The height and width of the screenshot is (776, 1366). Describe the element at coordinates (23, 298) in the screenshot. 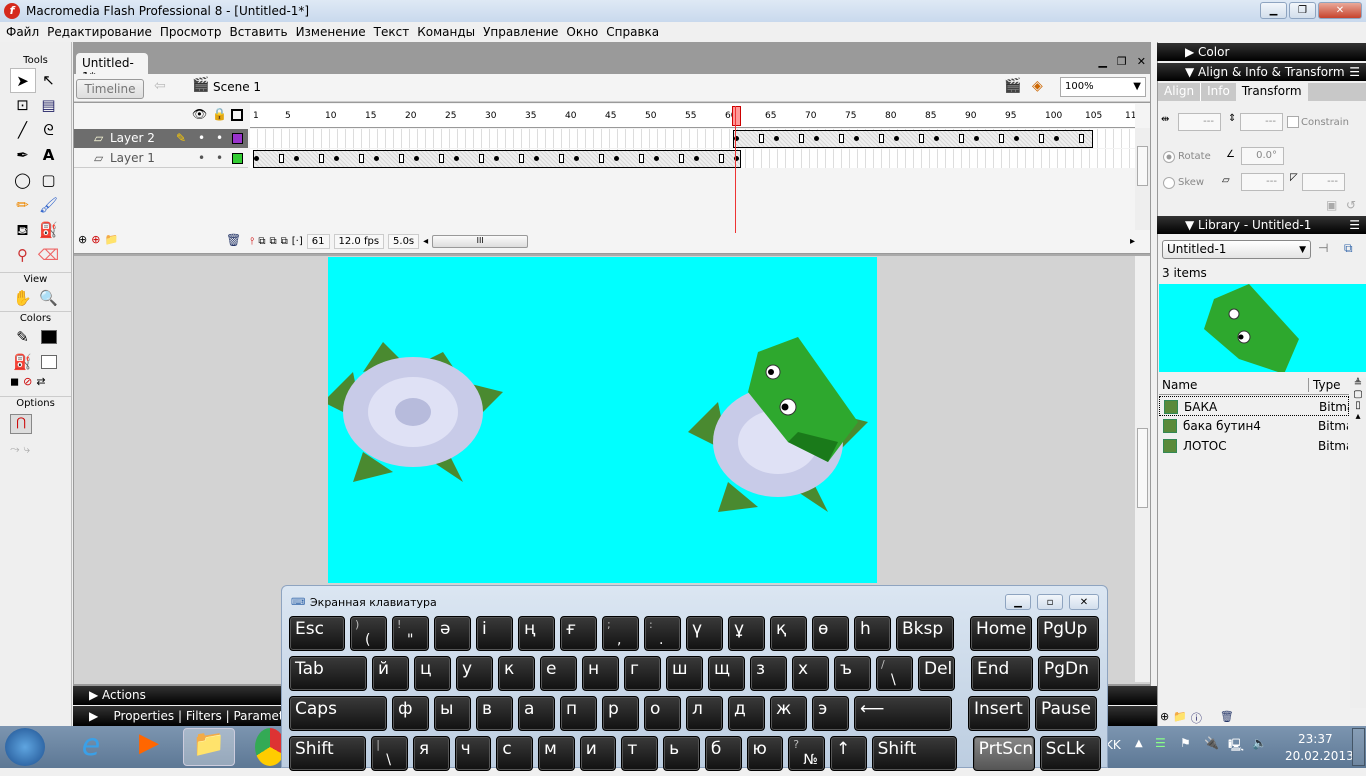

I see `hand-tool-icon: ✋` at that location.